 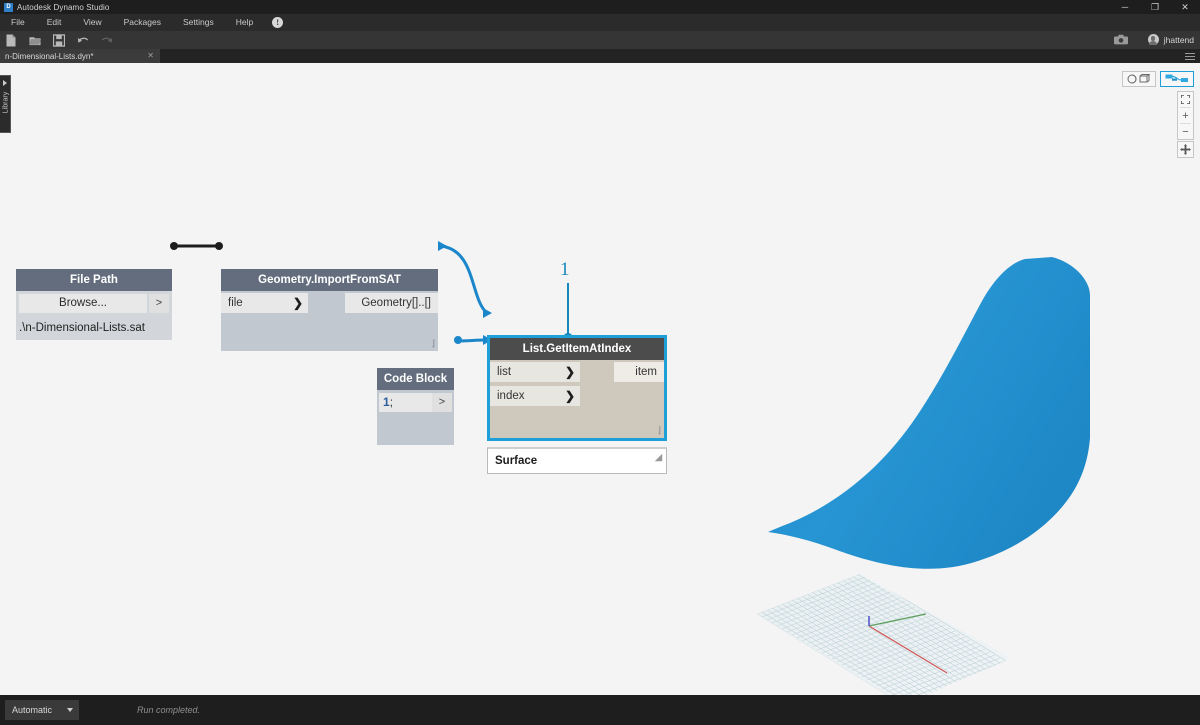 I want to click on node-preview-bubble: Surface ◢, so click(x=577, y=460).